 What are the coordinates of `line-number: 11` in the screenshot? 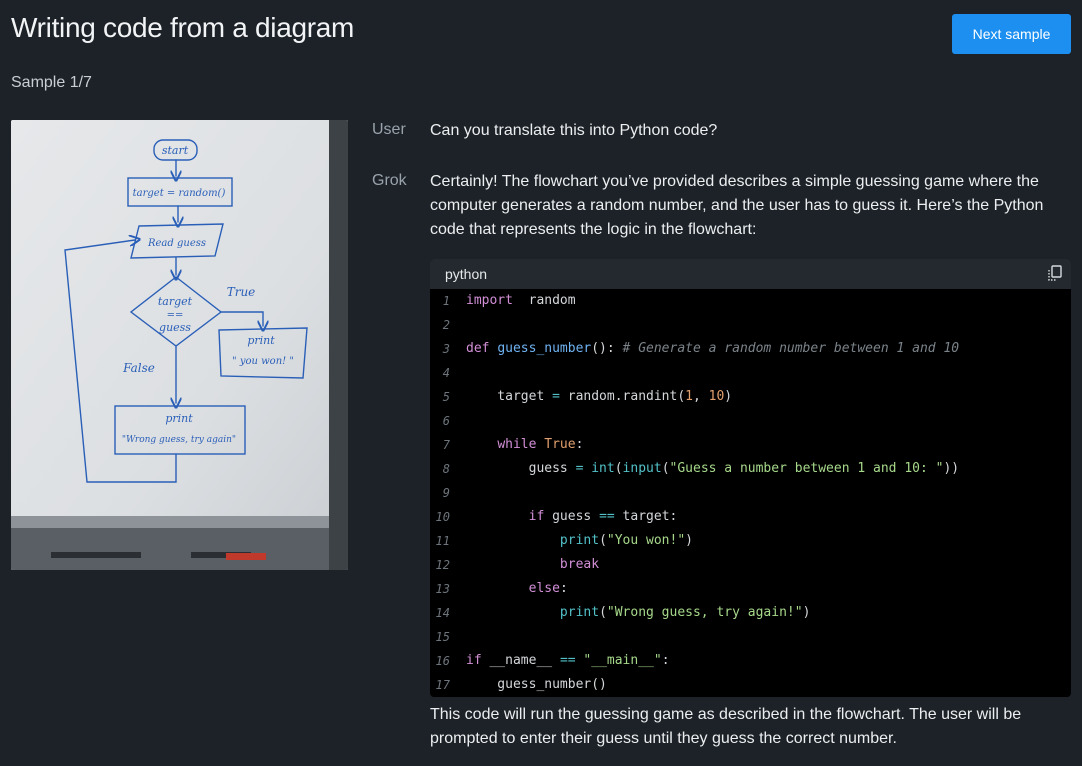 It's located at (442, 541).